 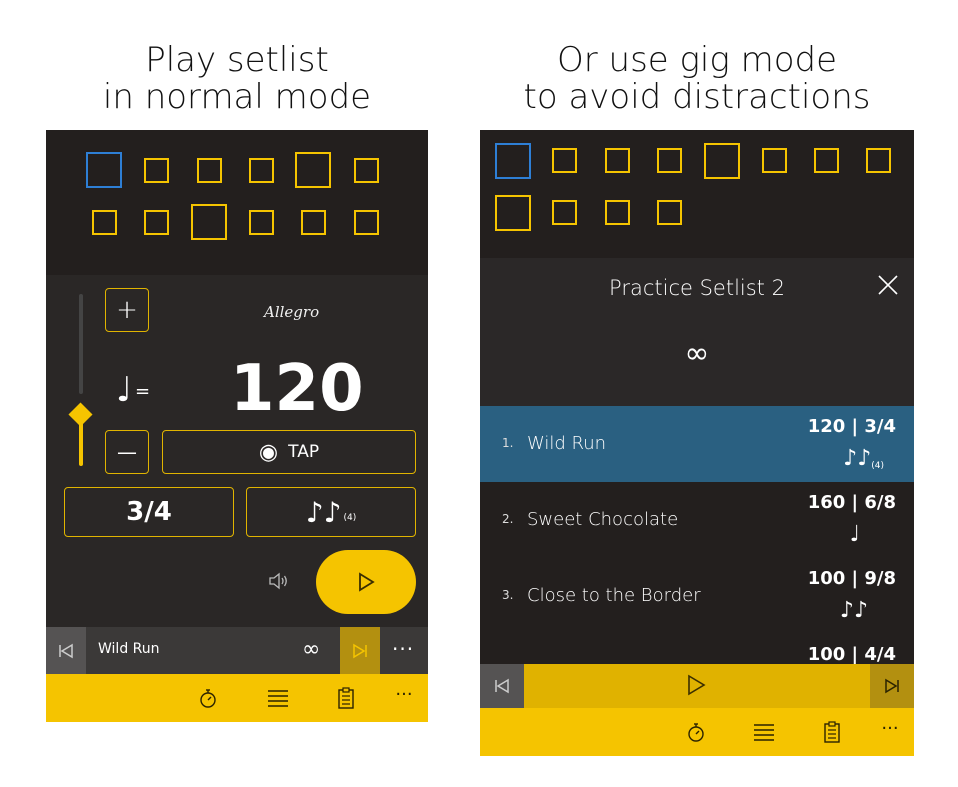 What do you see at coordinates (297, 389) in the screenshot?
I see `bpm-display: 120` at bounding box center [297, 389].